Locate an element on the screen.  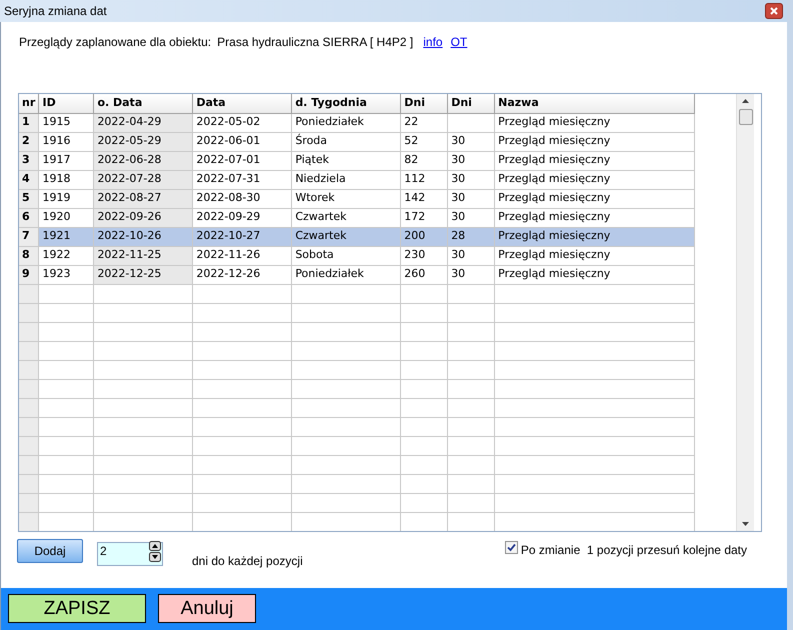
table-row: 2 1916 2022-05-29 2022-06-01 Środa 52 30 Przegląd miesięczny is located at coordinates (356, 141).